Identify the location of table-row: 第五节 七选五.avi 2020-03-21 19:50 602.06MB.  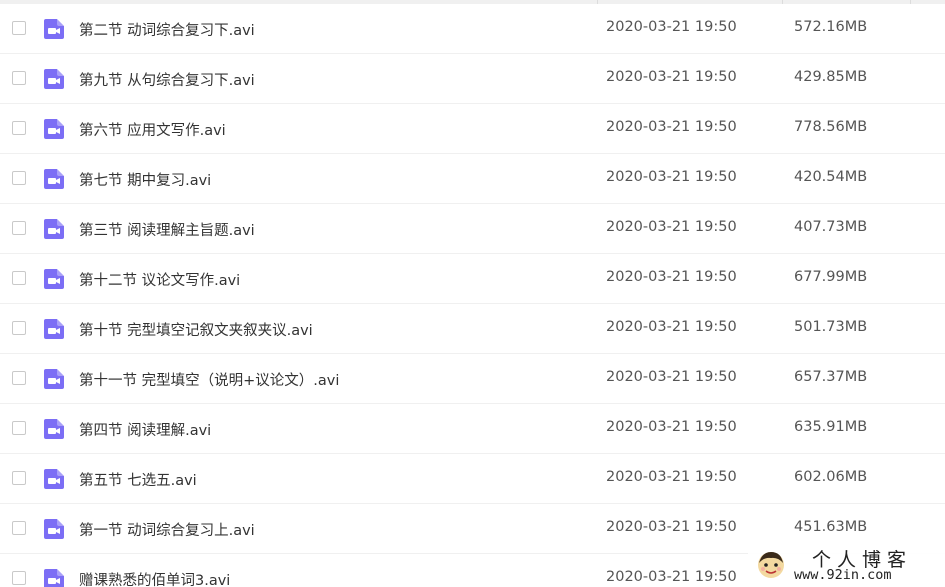
(472, 479).